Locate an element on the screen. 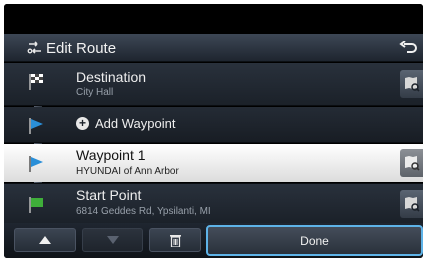  plus-circle-icon: + is located at coordinates (82, 123).